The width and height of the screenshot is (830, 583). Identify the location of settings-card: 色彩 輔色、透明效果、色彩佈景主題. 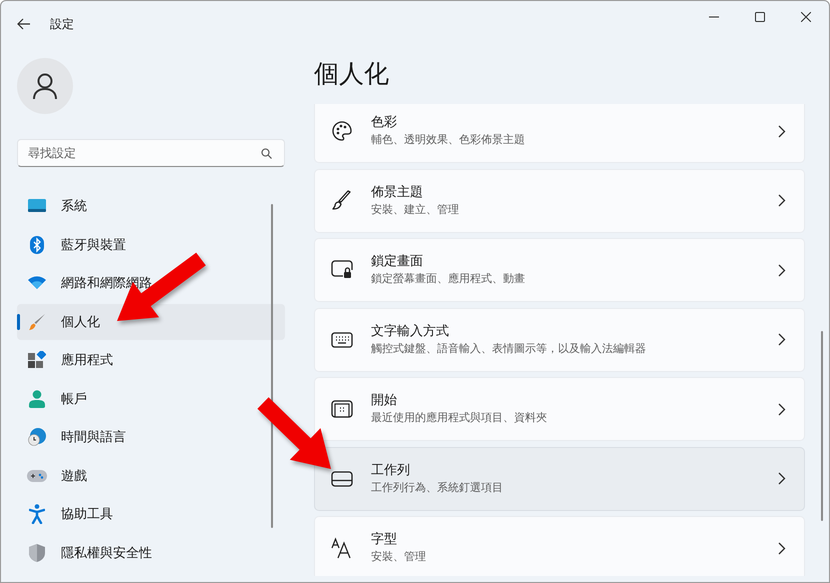
(559, 133).